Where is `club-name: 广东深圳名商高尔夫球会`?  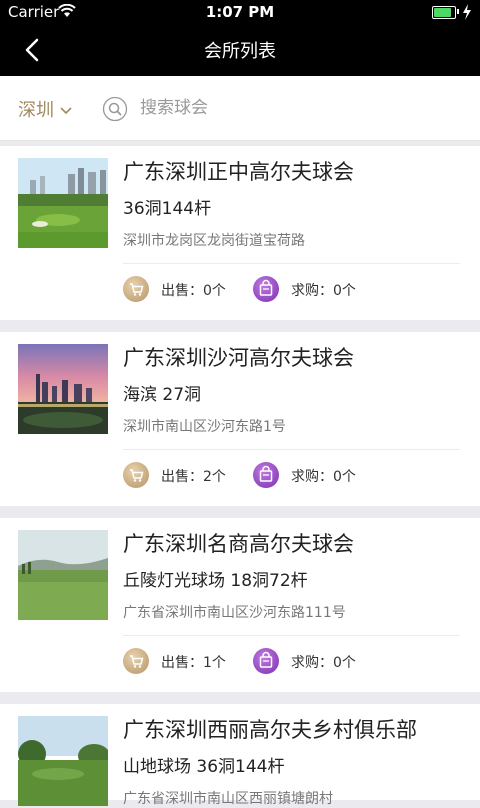 club-name: 广东深圳名商高尔夫球会 is located at coordinates (238, 544).